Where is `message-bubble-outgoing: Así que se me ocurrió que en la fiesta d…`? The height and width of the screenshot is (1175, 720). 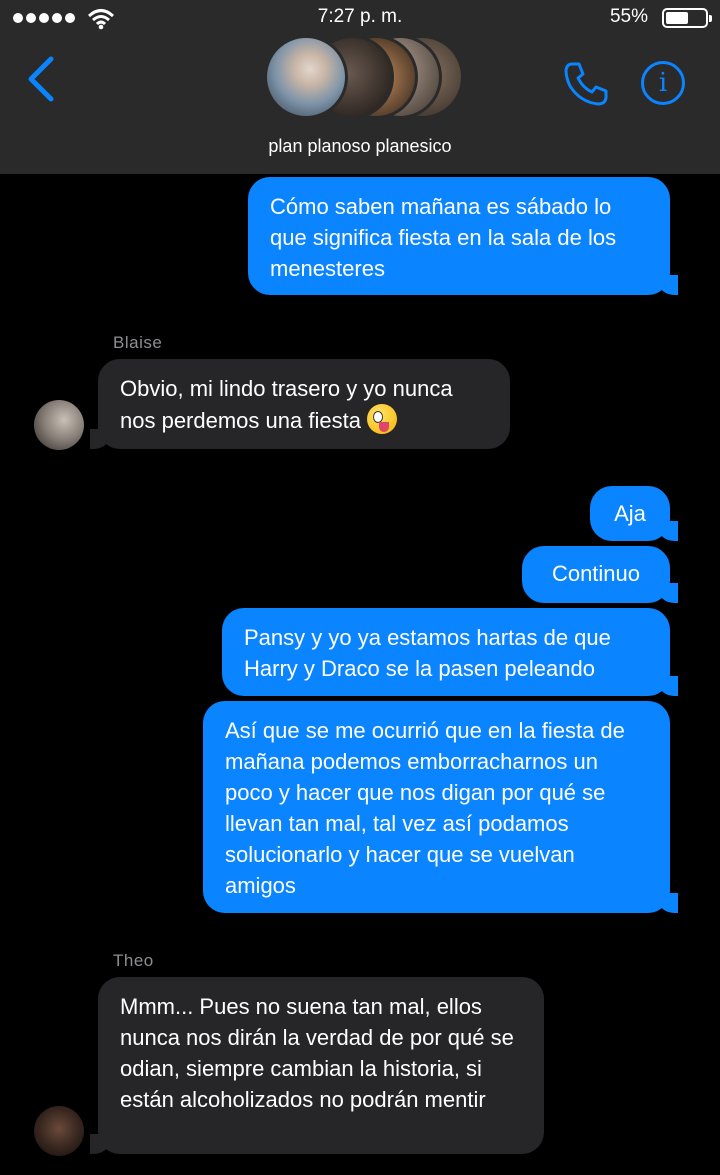
message-bubble-outgoing: Así que se me ocurrió que en la fiesta d… is located at coordinates (440, 807).